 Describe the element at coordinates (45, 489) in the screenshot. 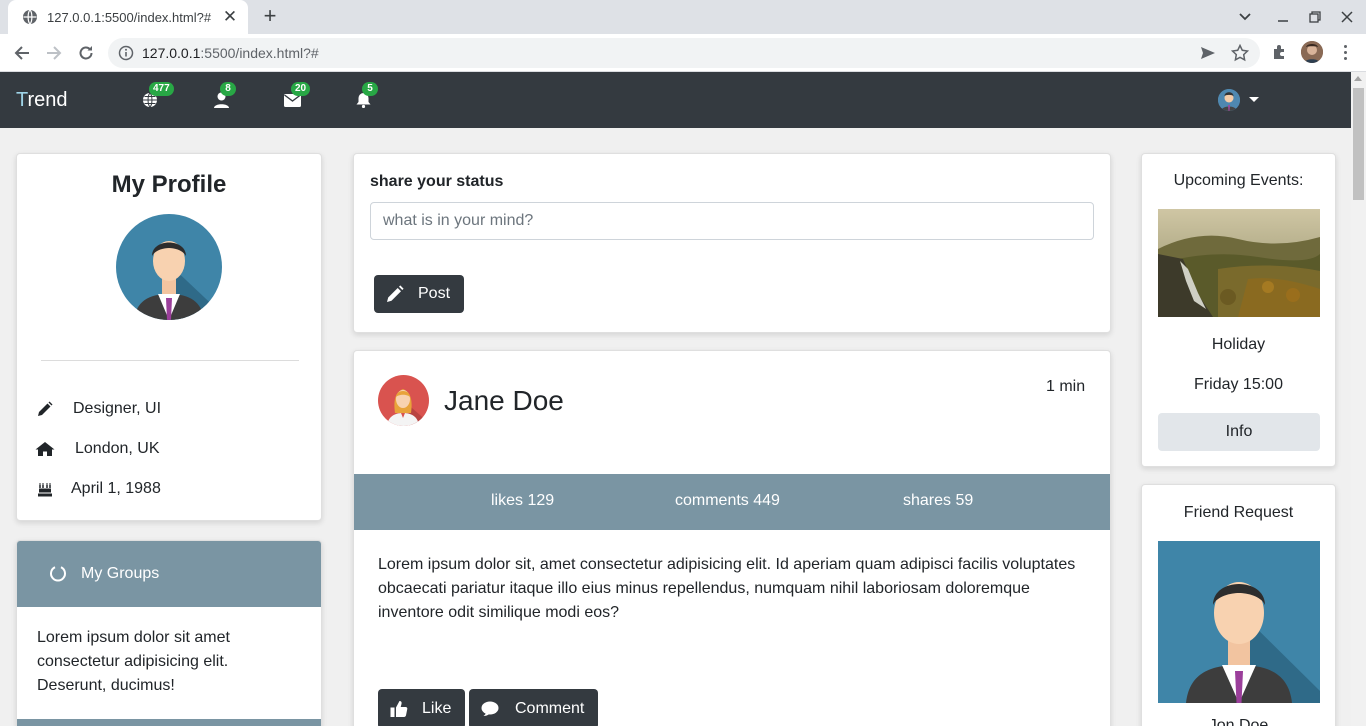

I see `birthday-cake-icon` at that location.